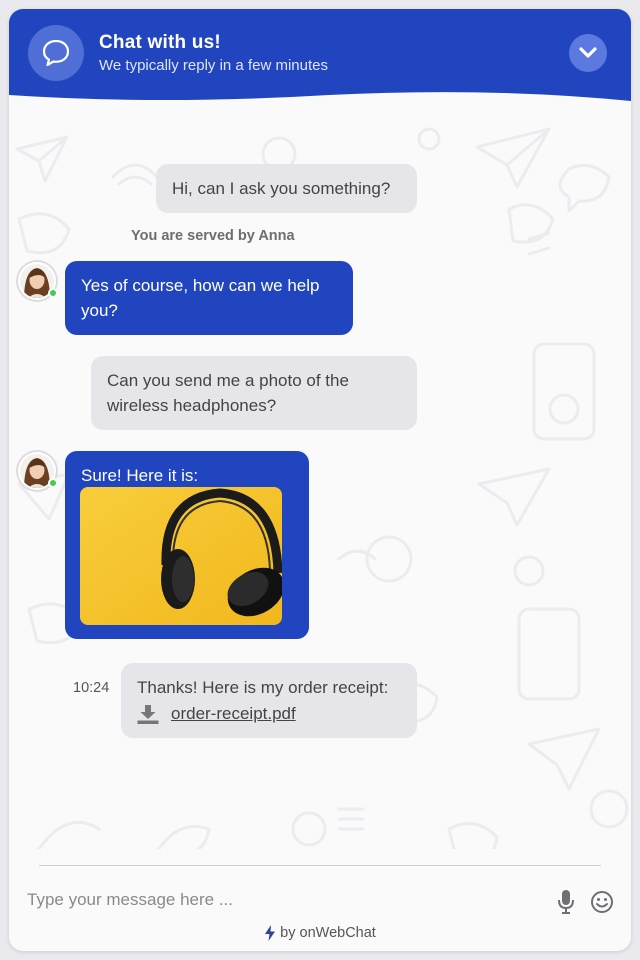 Image resolution: width=640 pixels, height=960 pixels. Describe the element at coordinates (328, 933) in the screenshot. I see `branding-text: by onWebChat` at that location.